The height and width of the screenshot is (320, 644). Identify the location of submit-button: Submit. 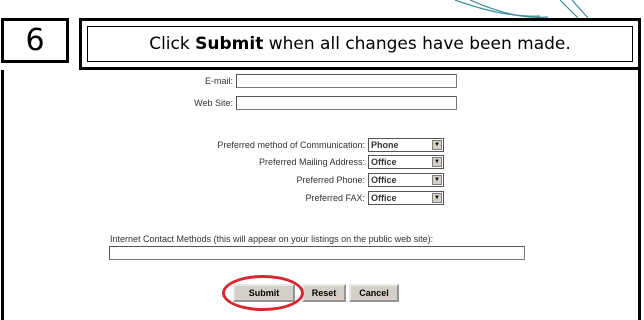
(264, 293).